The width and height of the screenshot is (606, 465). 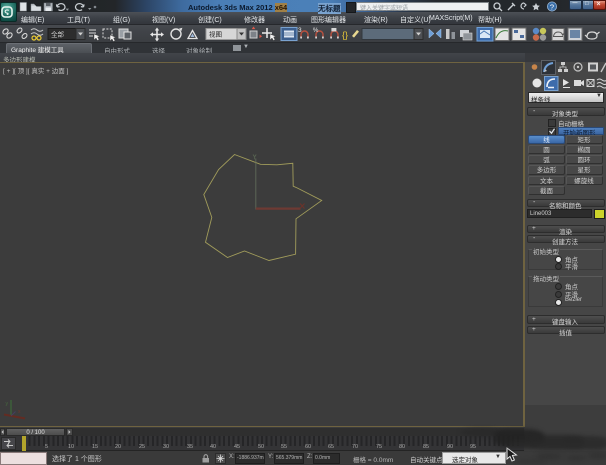 I want to click on svg-text: 视图, so click(x=215, y=34).